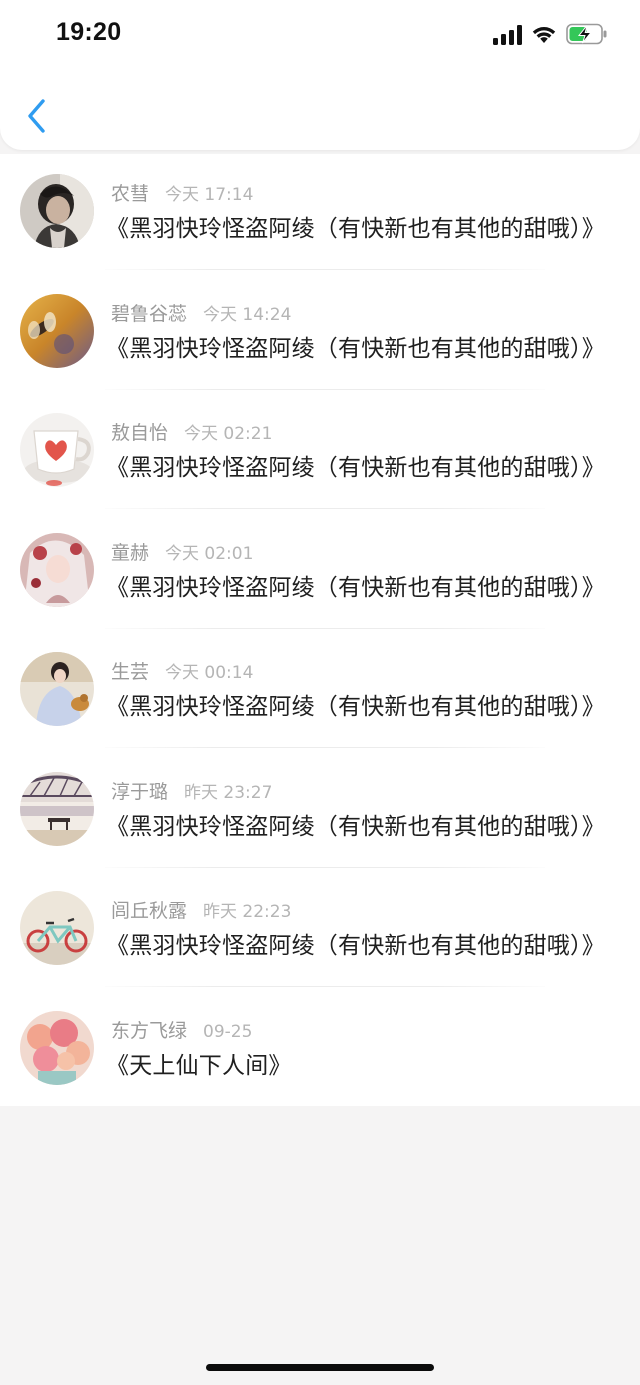  I want to click on back-button, so click(36, 116).